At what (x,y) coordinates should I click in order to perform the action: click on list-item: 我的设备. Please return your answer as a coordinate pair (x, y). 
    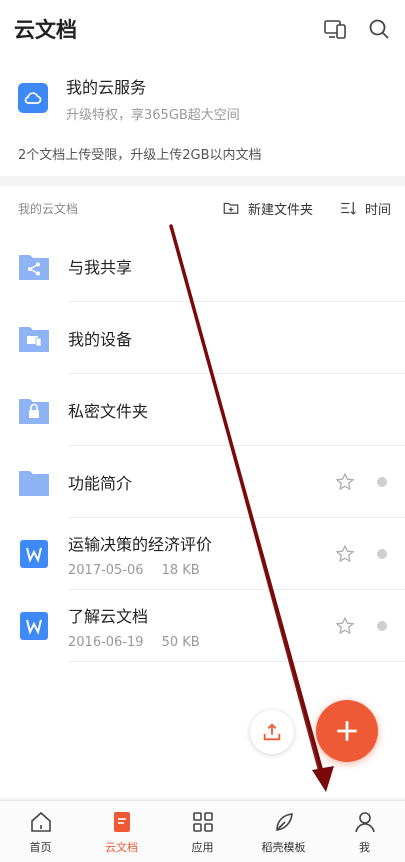
    Looking at the image, I should click on (202, 338).